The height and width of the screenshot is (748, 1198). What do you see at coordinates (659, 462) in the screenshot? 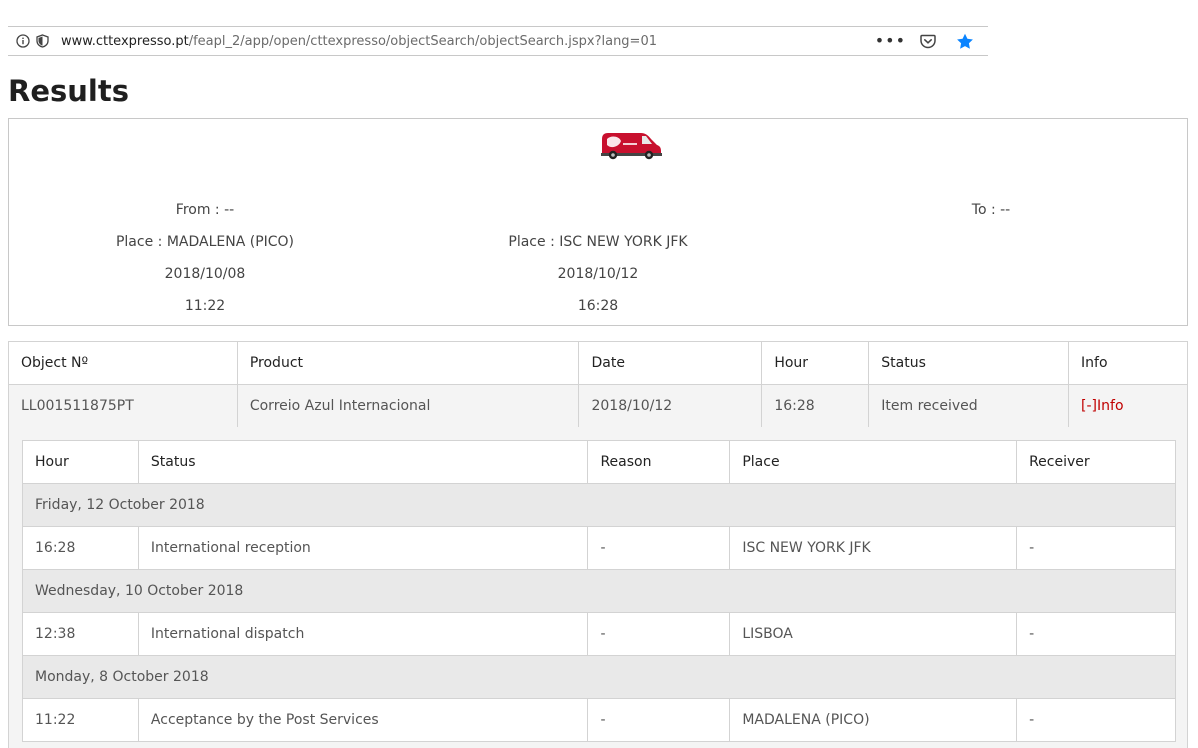
I see `column-header: Reason` at bounding box center [659, 462].